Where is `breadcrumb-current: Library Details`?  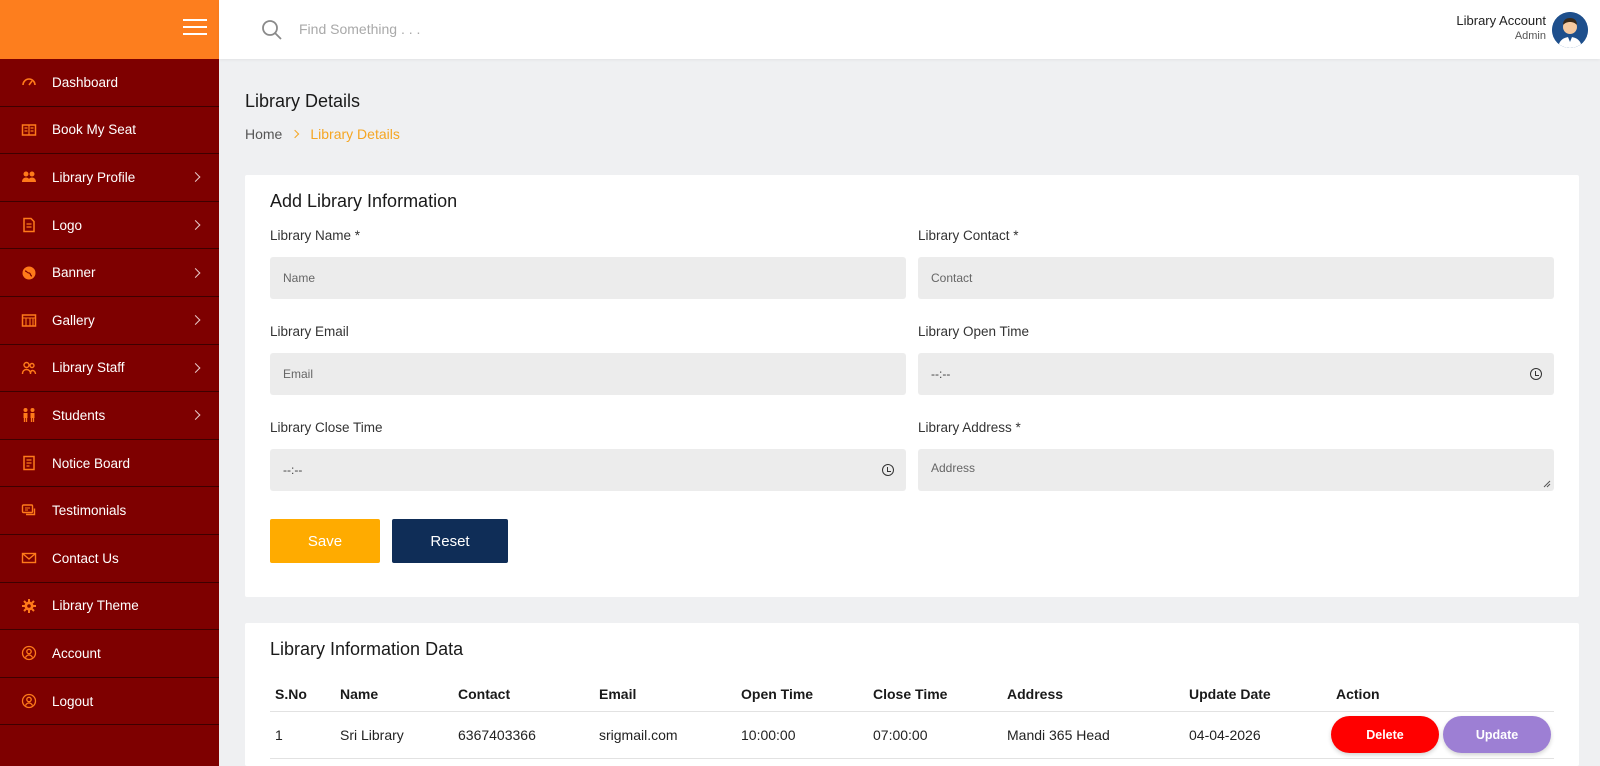 breadcrumb-current: Library Details is located at coordinates (355, 134).